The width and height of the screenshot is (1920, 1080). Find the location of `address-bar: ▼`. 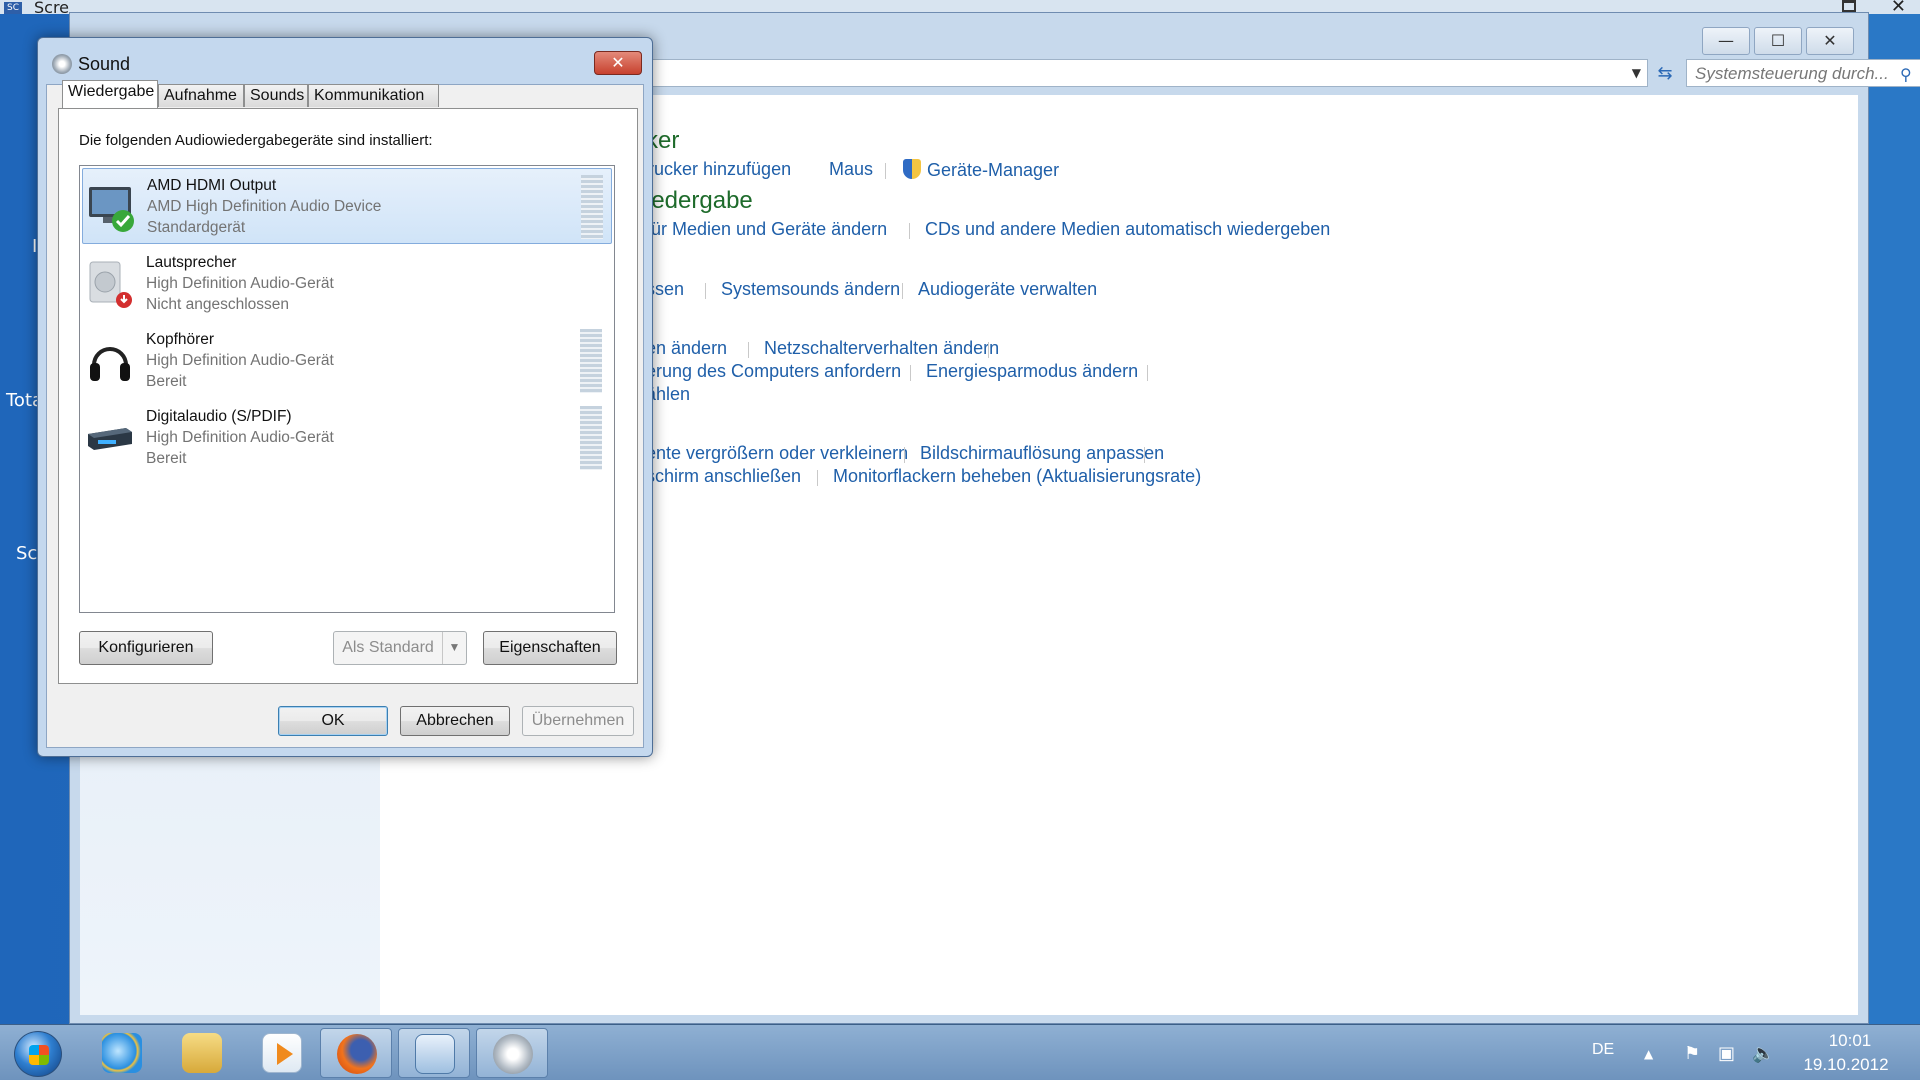

address-bar: ▼ is located at coordinates (1143, 73).